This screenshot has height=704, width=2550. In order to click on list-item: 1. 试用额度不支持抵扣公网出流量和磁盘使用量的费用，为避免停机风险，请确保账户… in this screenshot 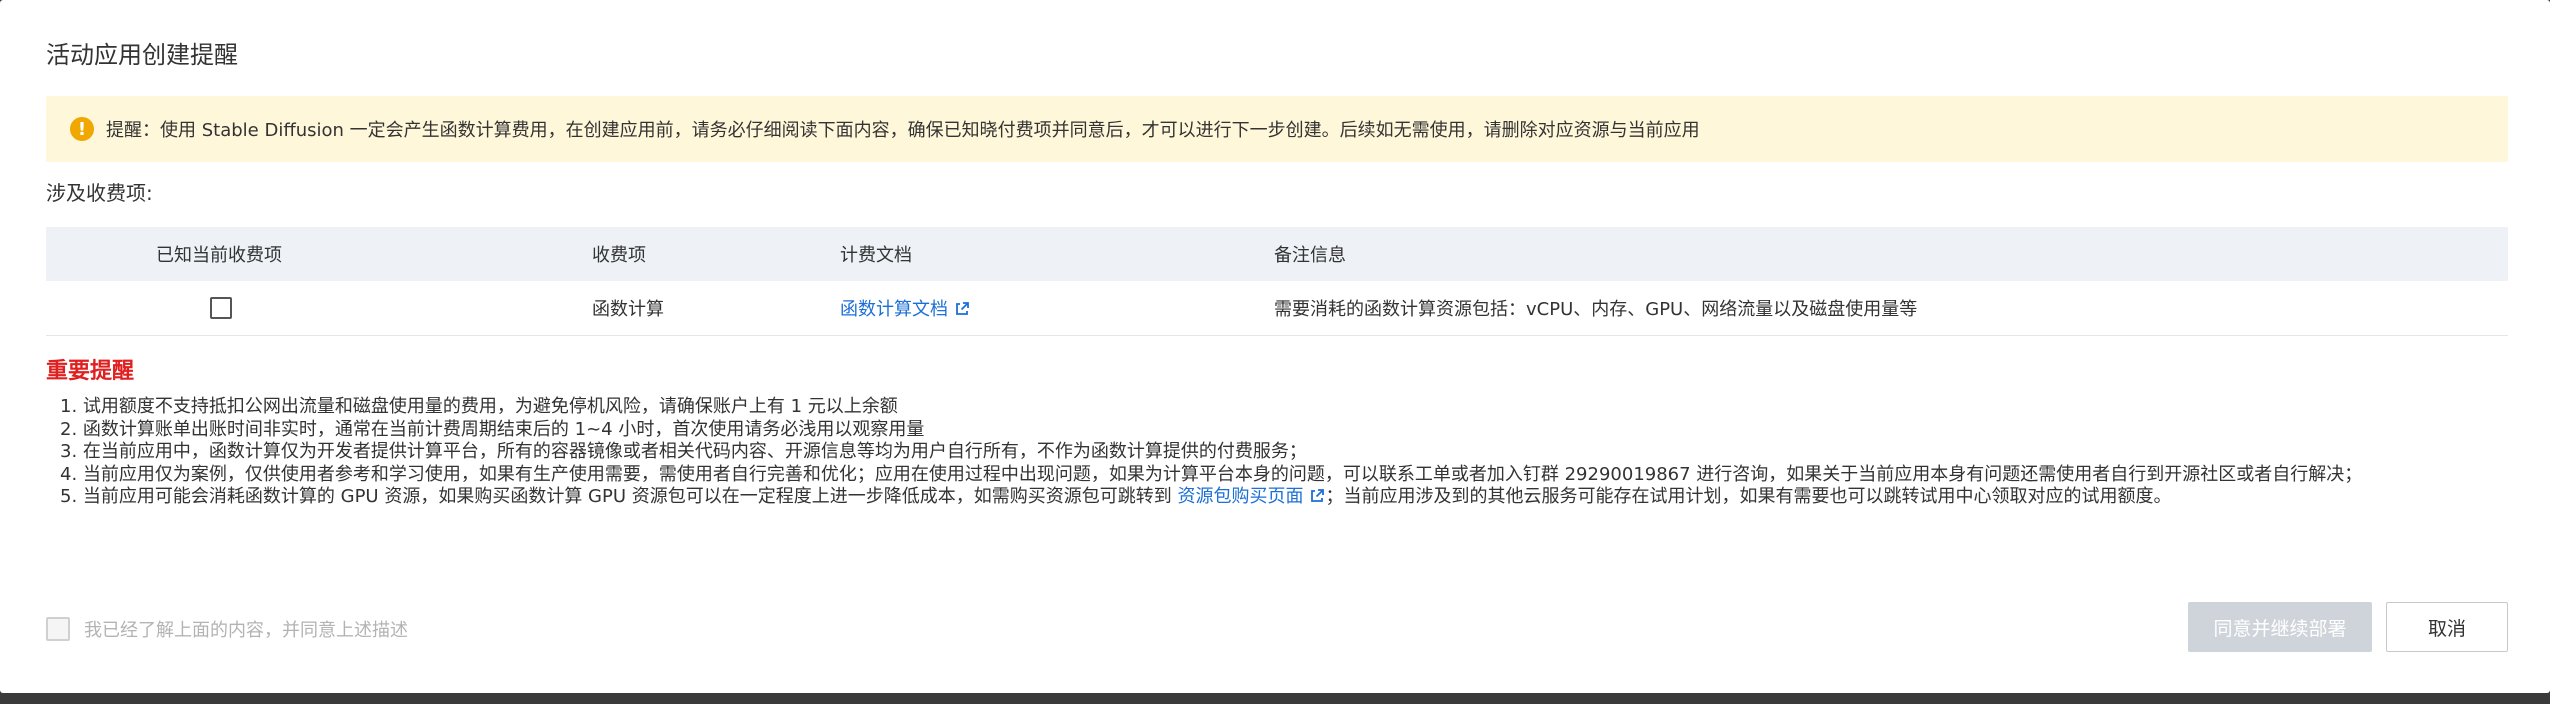, I will do `click(479, 406)`.